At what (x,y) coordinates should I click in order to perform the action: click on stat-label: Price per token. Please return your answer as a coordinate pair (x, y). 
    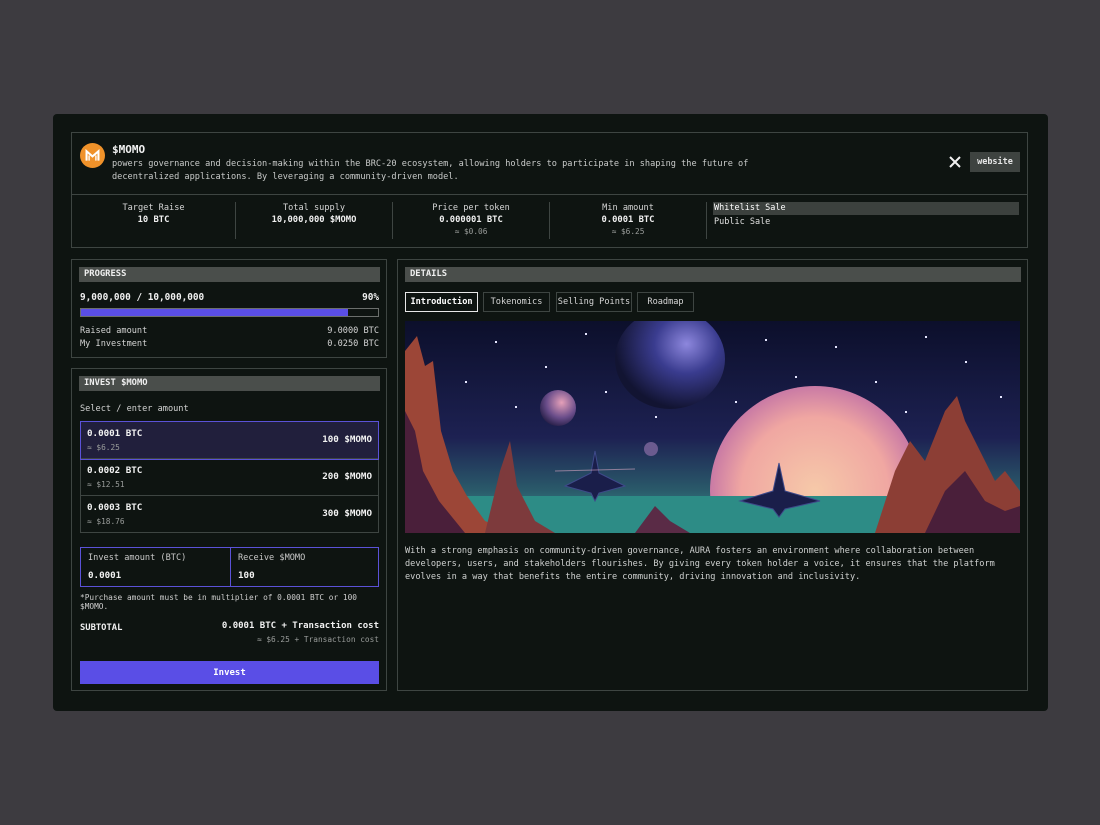
    Looking at the image, I should click on (471, 208).